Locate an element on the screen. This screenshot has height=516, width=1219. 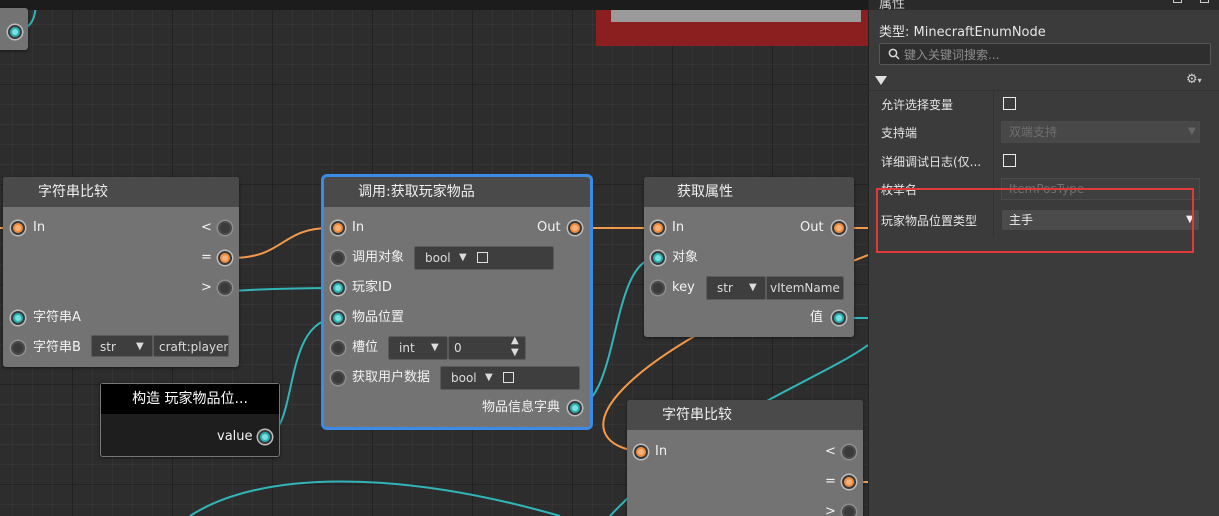
target-label: 调用对象 is located at coordinates (378, 257).